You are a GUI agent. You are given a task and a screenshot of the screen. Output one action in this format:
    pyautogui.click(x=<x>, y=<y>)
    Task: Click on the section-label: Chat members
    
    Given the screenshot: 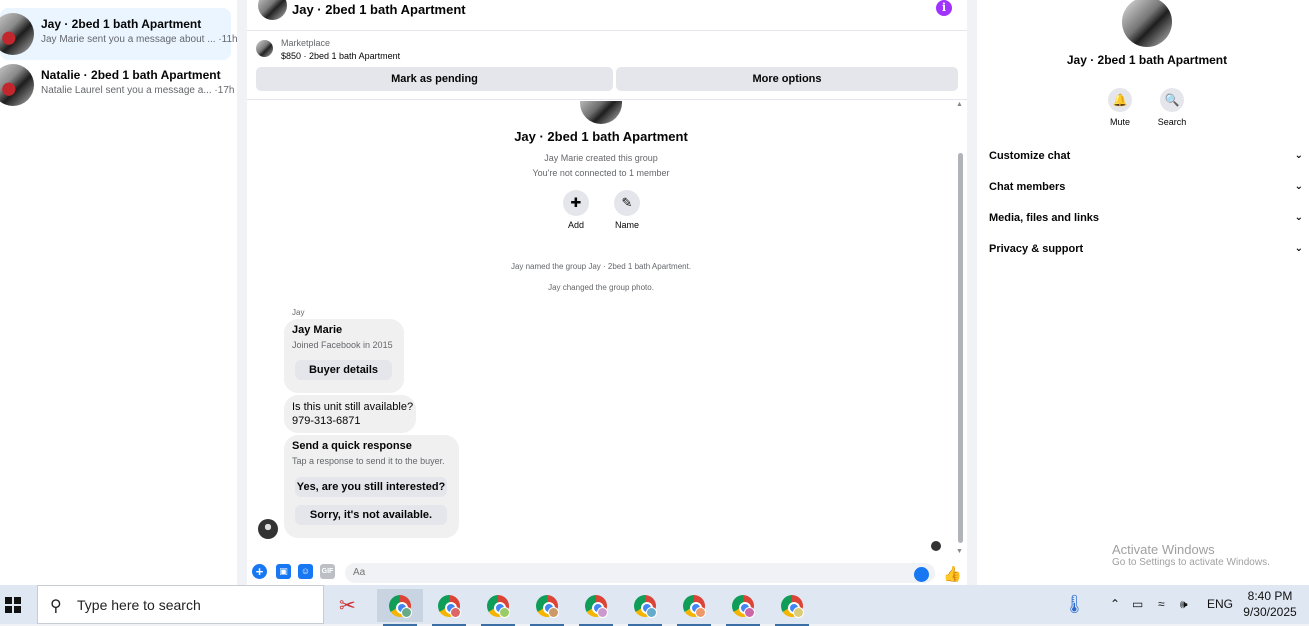 What is the action you would take?
    pyautogui.click(x=1027, y=187)
    